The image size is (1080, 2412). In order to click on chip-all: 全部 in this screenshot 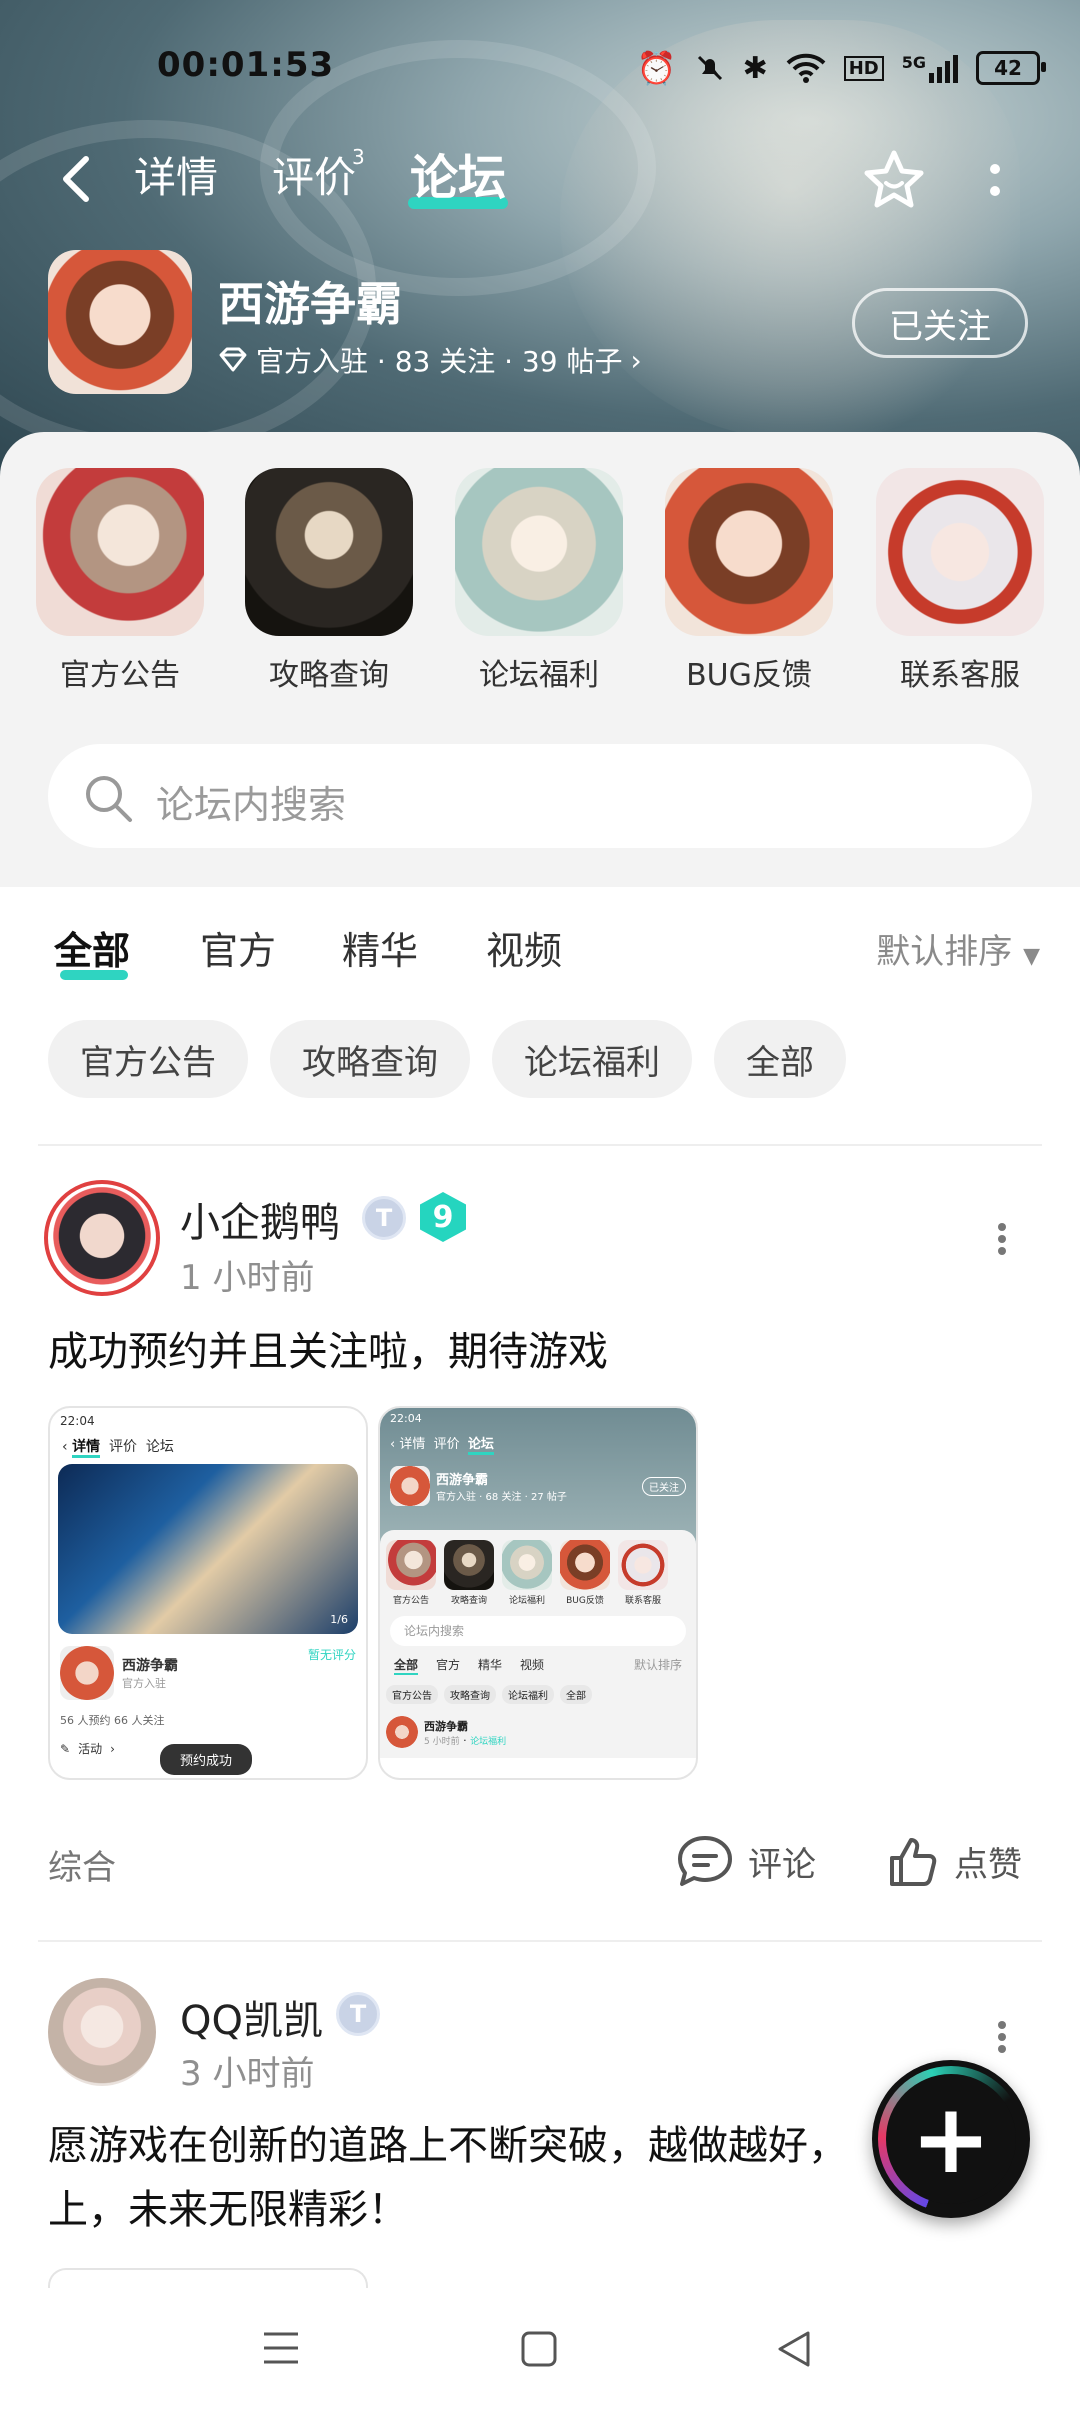, I will do `click(780, 1059)`.